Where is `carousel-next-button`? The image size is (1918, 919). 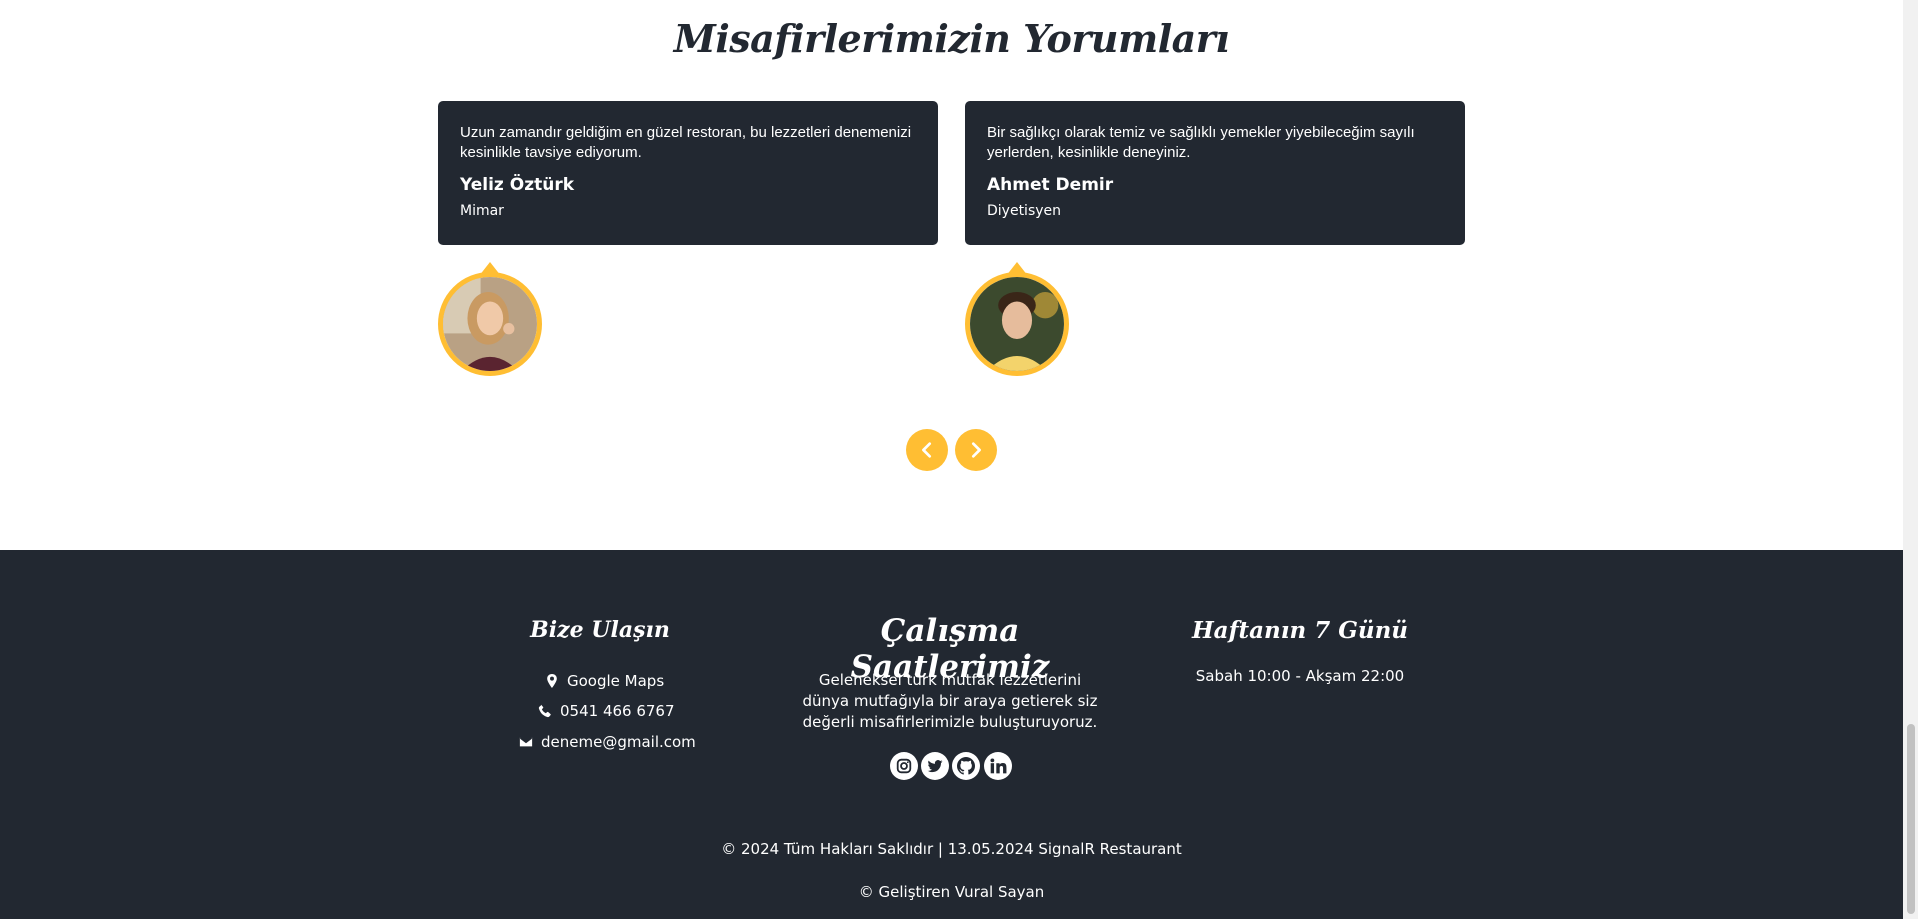
carousel-next-button is located at coordinates (976, 450).